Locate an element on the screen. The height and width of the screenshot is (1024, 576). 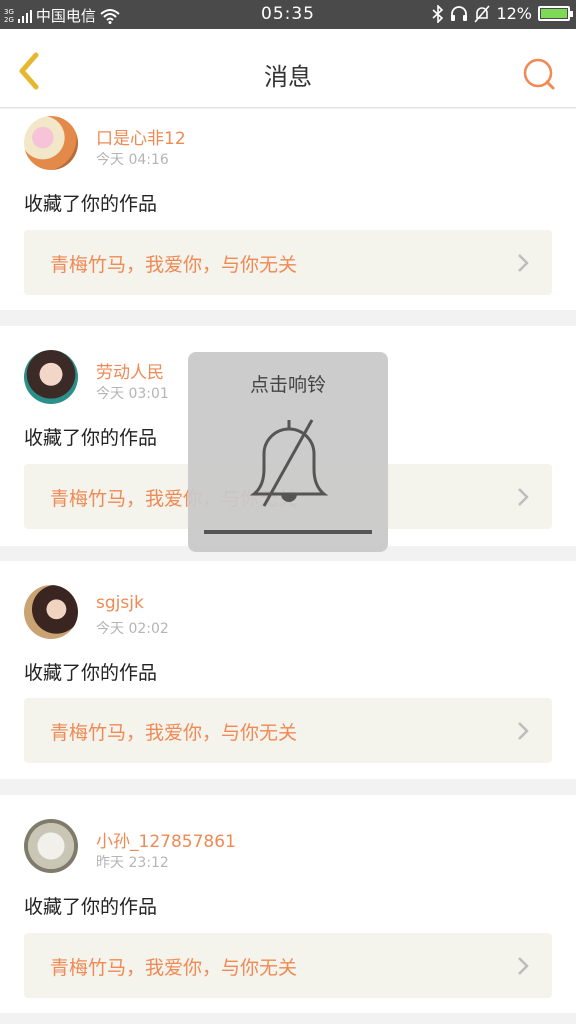
message-time: 今天 04:16 is located at coordinates (132, 160).